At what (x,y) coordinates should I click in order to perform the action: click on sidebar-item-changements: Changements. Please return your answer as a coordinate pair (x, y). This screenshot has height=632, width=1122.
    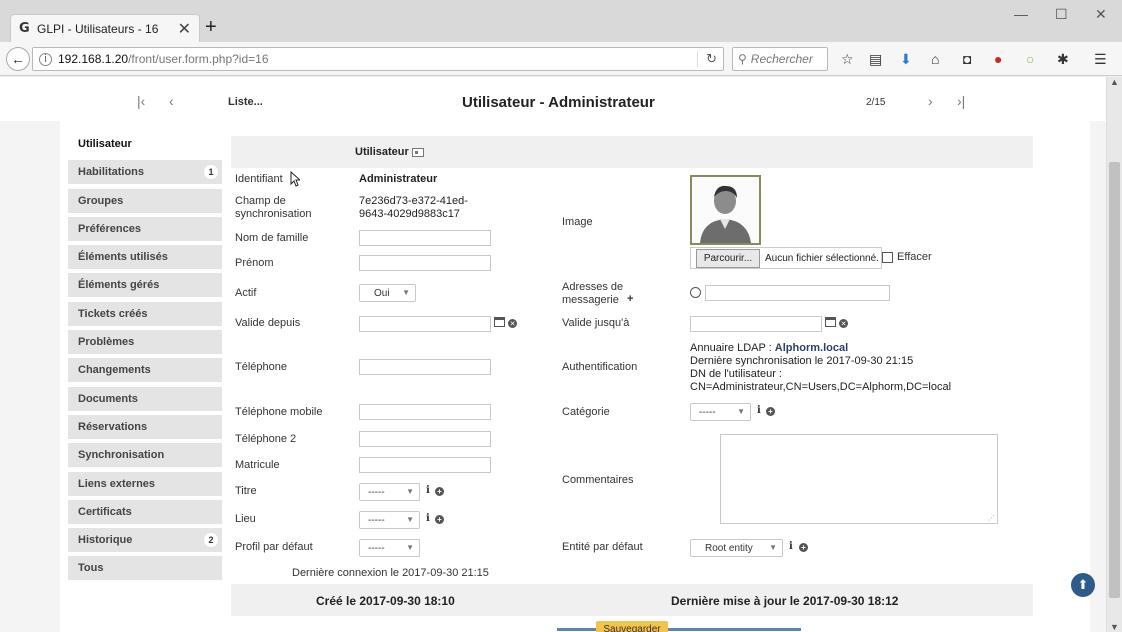
    Looking at the image, I should click on (145, 370).